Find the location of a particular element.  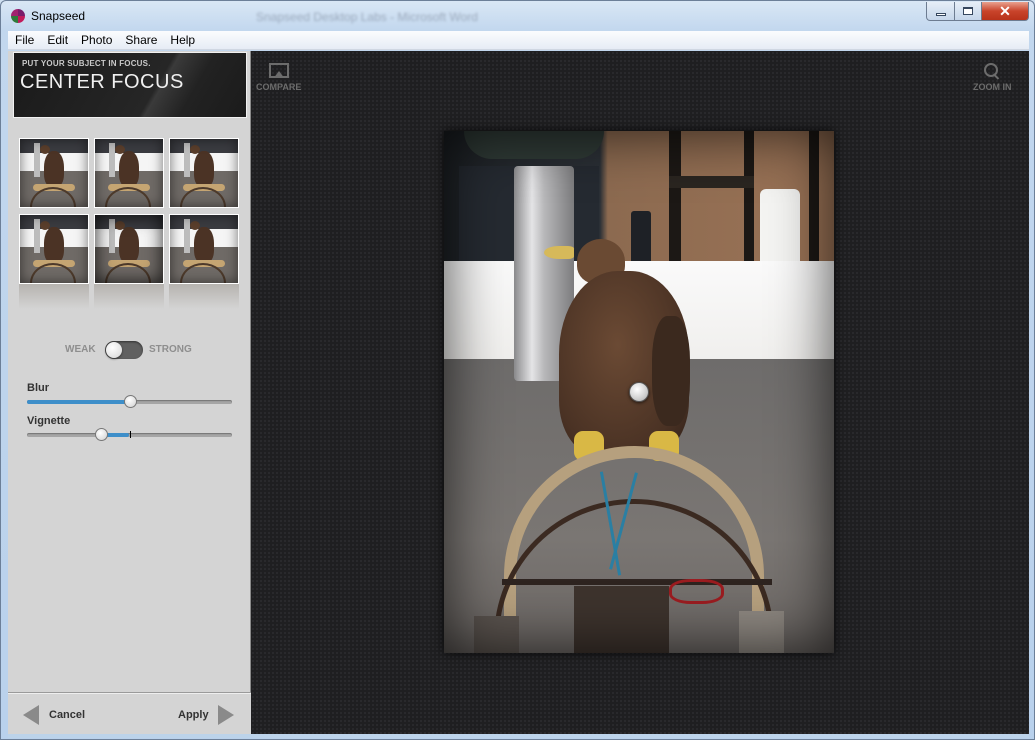

compare-button: COMPARE is located at coordinates (278, 77).